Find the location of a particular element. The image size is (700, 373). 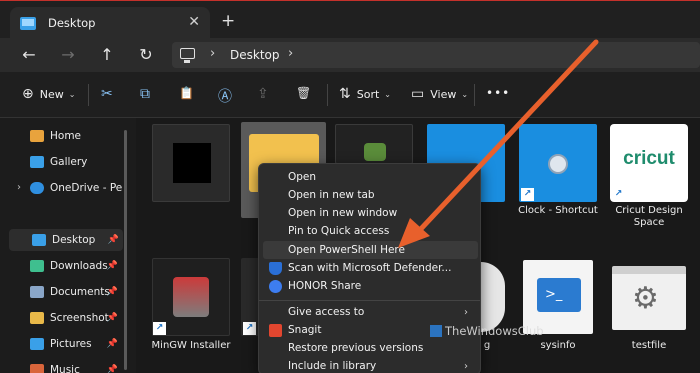

sidebar-item-documents: Documents 📌 is located at coordinates (76, 292).